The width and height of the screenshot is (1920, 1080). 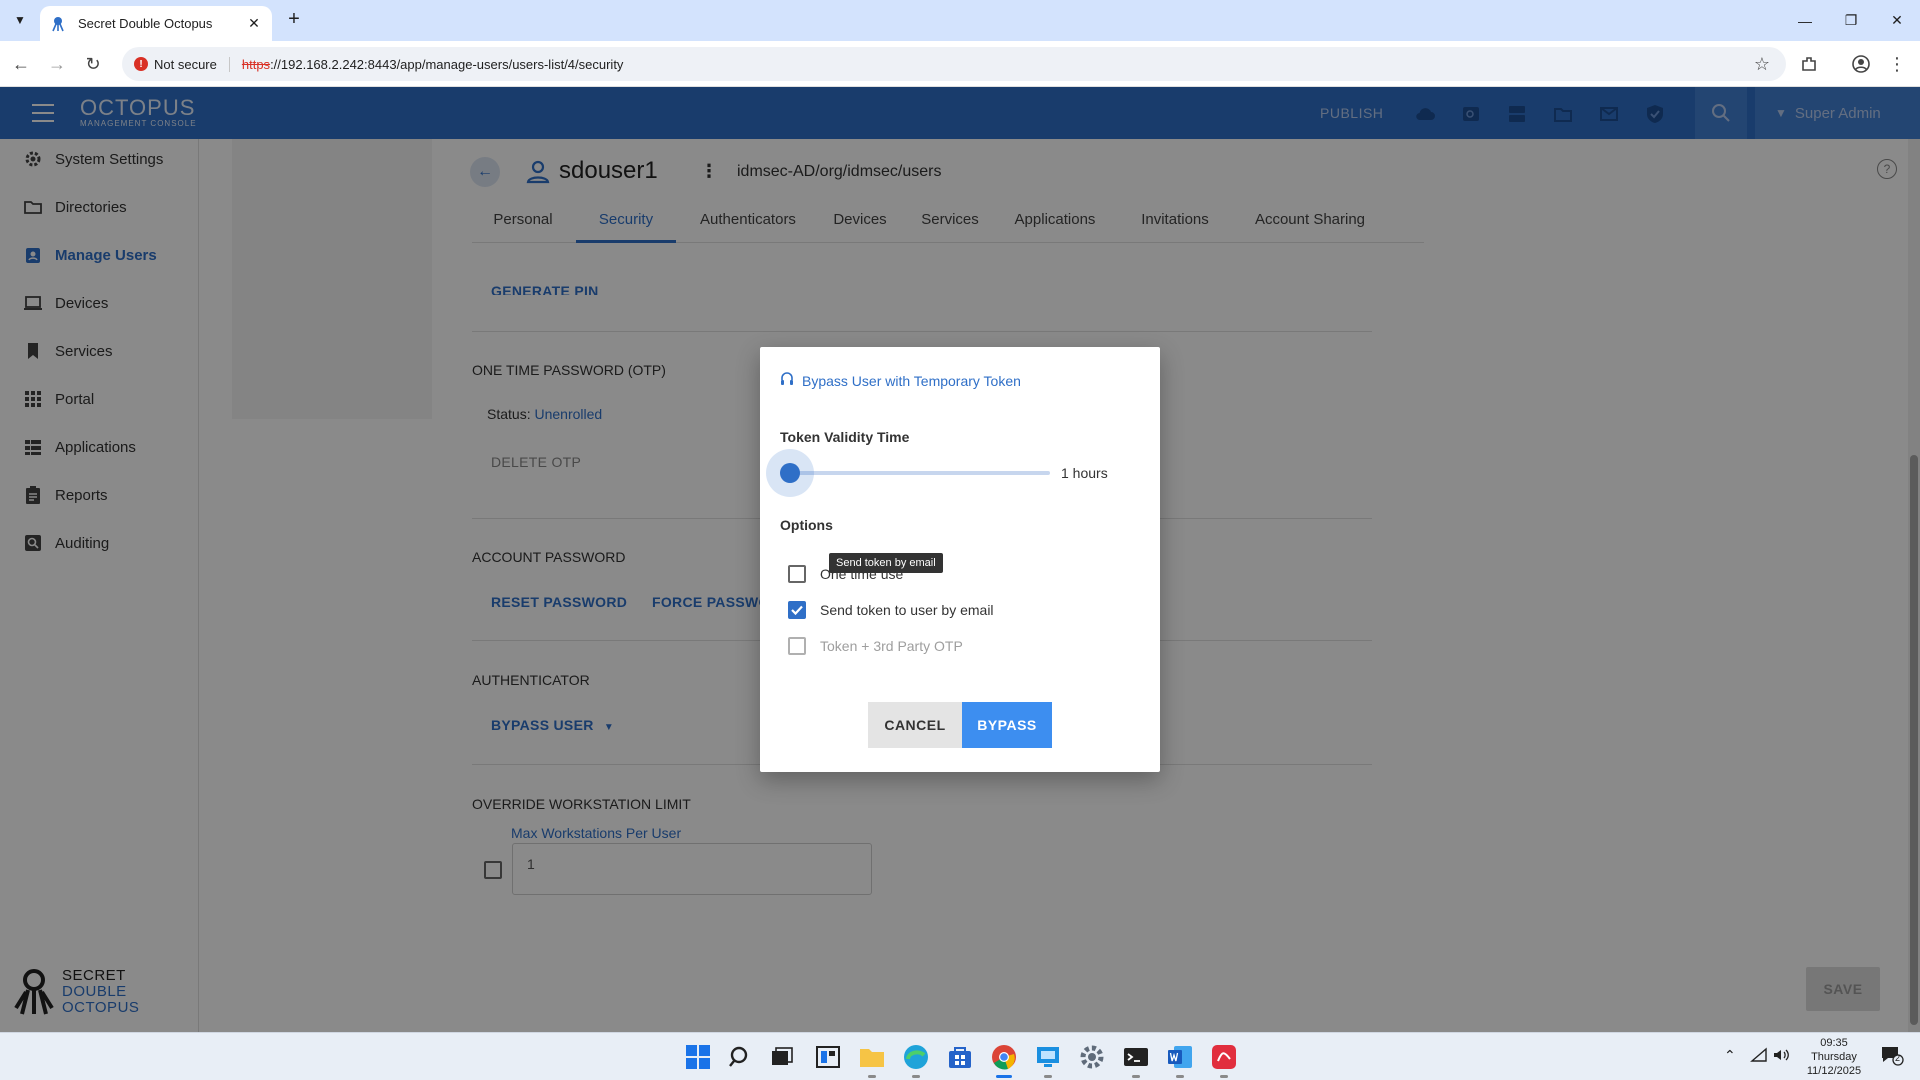 What do you see at coordinates (1762, 64) in the screenshot?
I see `bookmark-star-icon: ☆` at bounding box center [1762, 64].